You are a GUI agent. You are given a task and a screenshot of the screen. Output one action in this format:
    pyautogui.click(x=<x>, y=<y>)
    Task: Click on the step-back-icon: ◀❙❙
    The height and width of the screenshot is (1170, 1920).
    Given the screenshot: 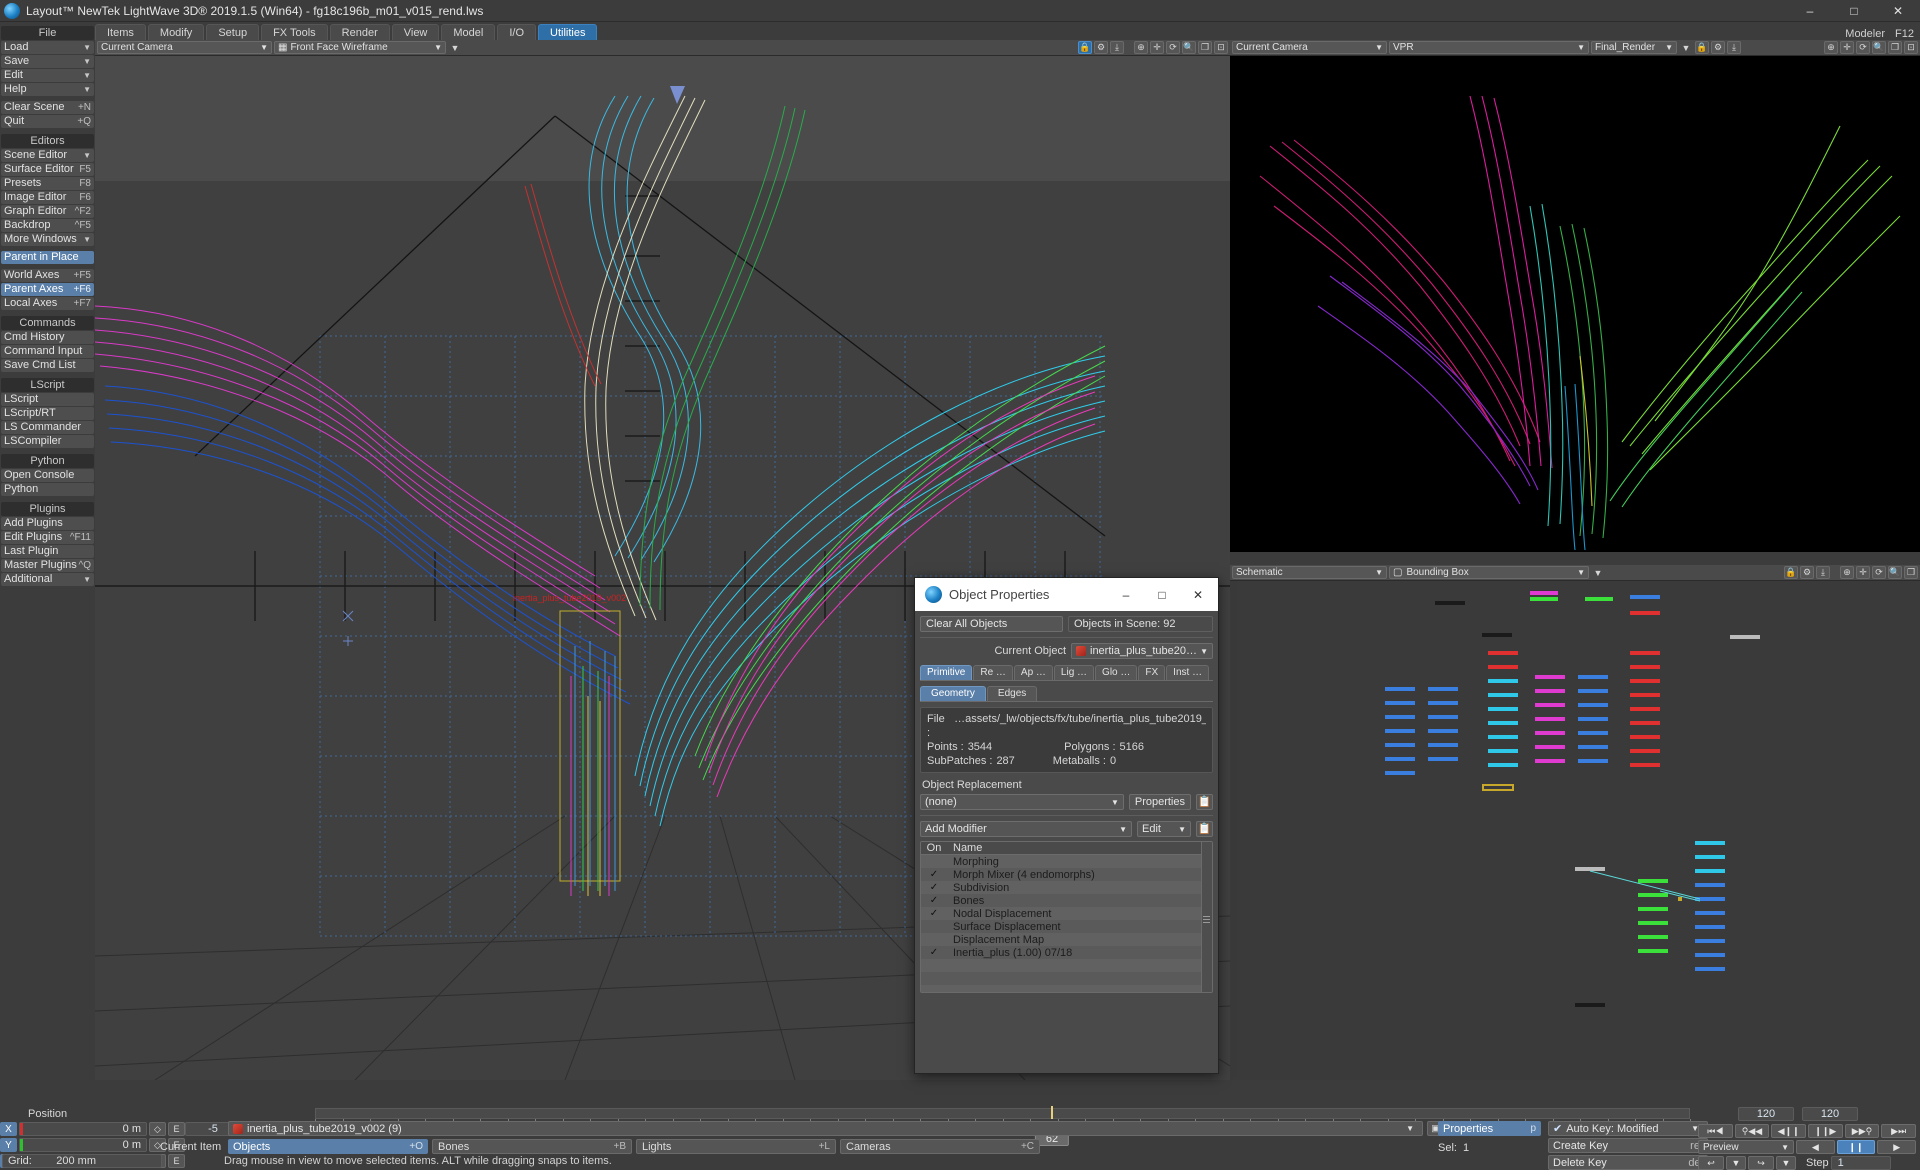 What is the action you would take?
    pyautogui.click(x=1789, y=1131)
    